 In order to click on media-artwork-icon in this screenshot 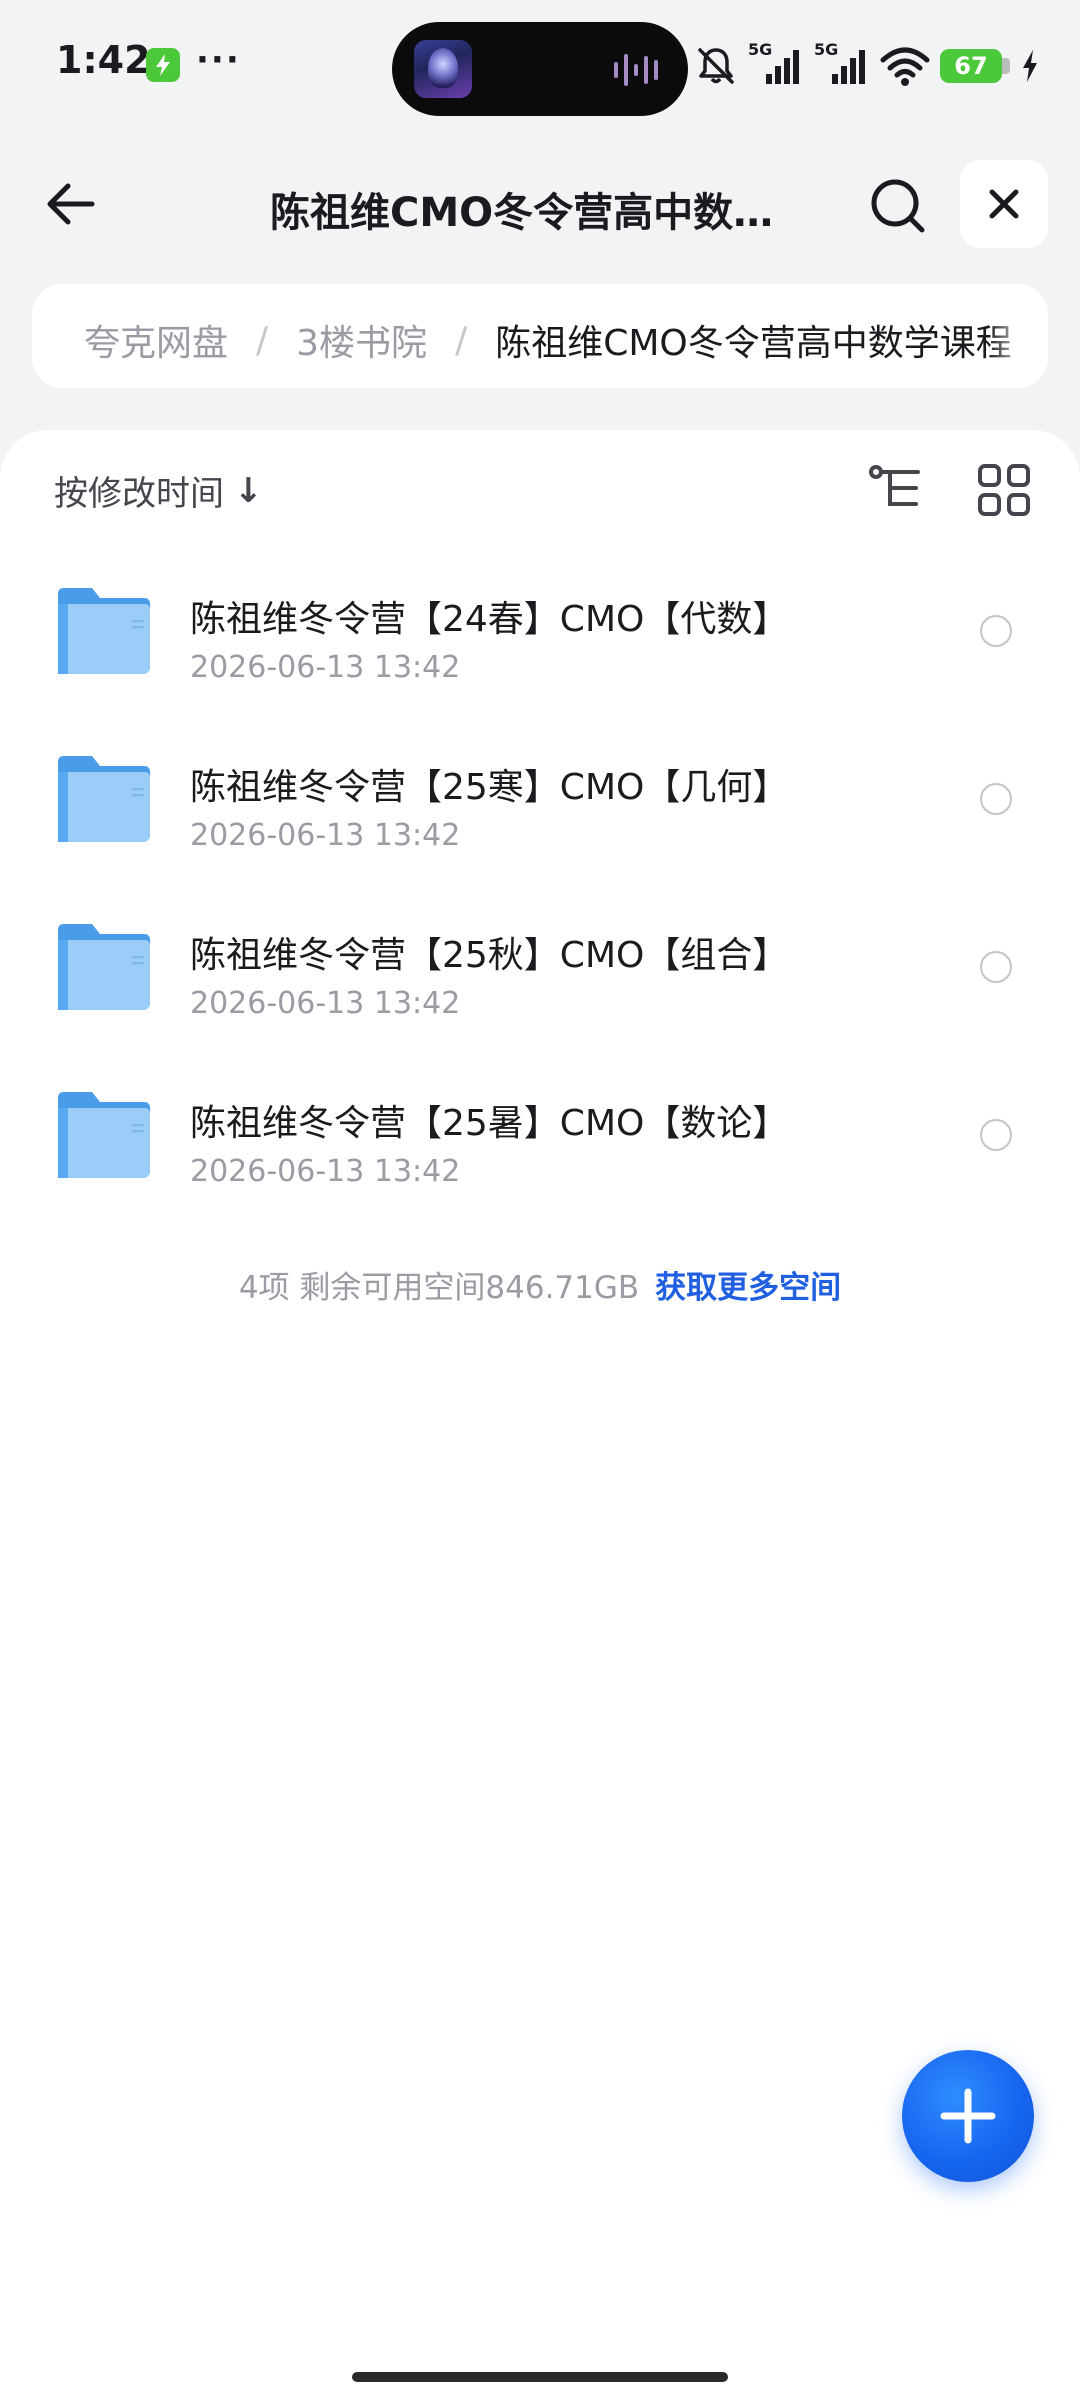, I will do `click(443, 69)`.